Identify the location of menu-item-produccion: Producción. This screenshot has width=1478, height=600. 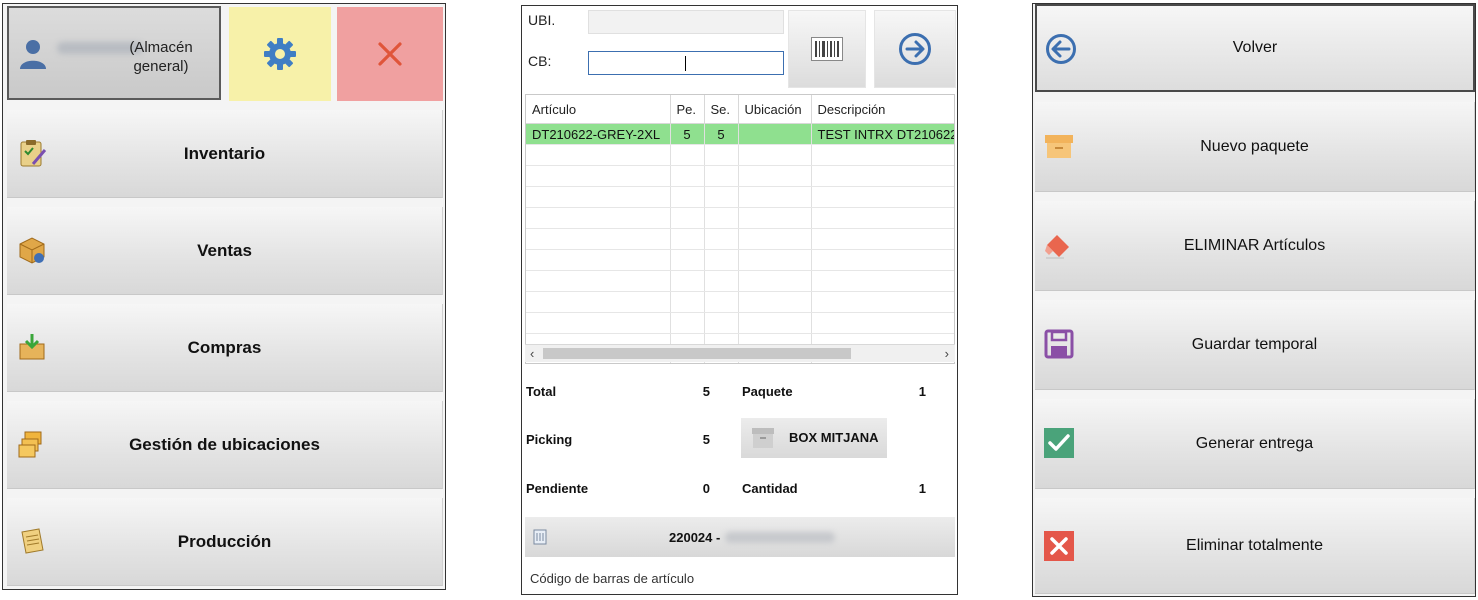
(225, 542).